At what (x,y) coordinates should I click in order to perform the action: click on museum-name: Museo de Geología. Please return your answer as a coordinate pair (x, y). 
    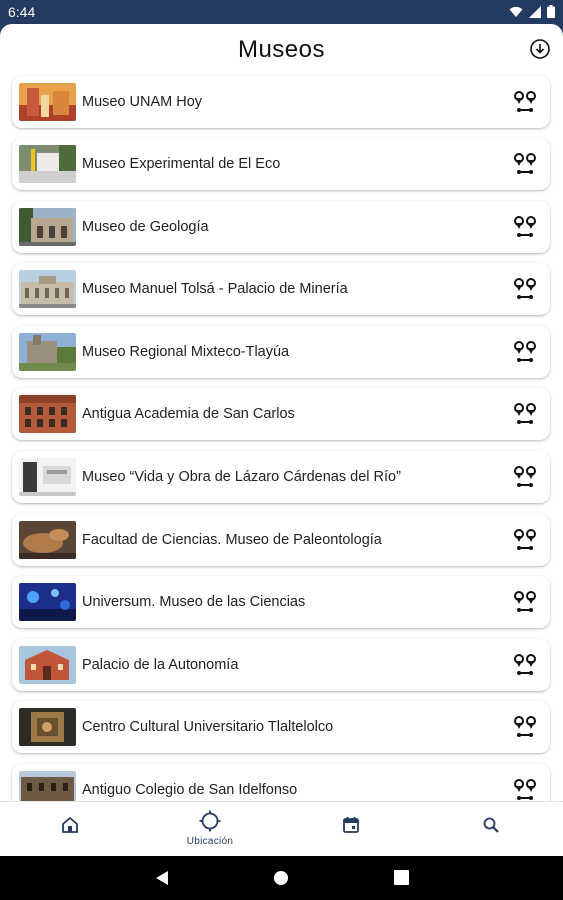
    Looking at the image, I should click on (145, 227).